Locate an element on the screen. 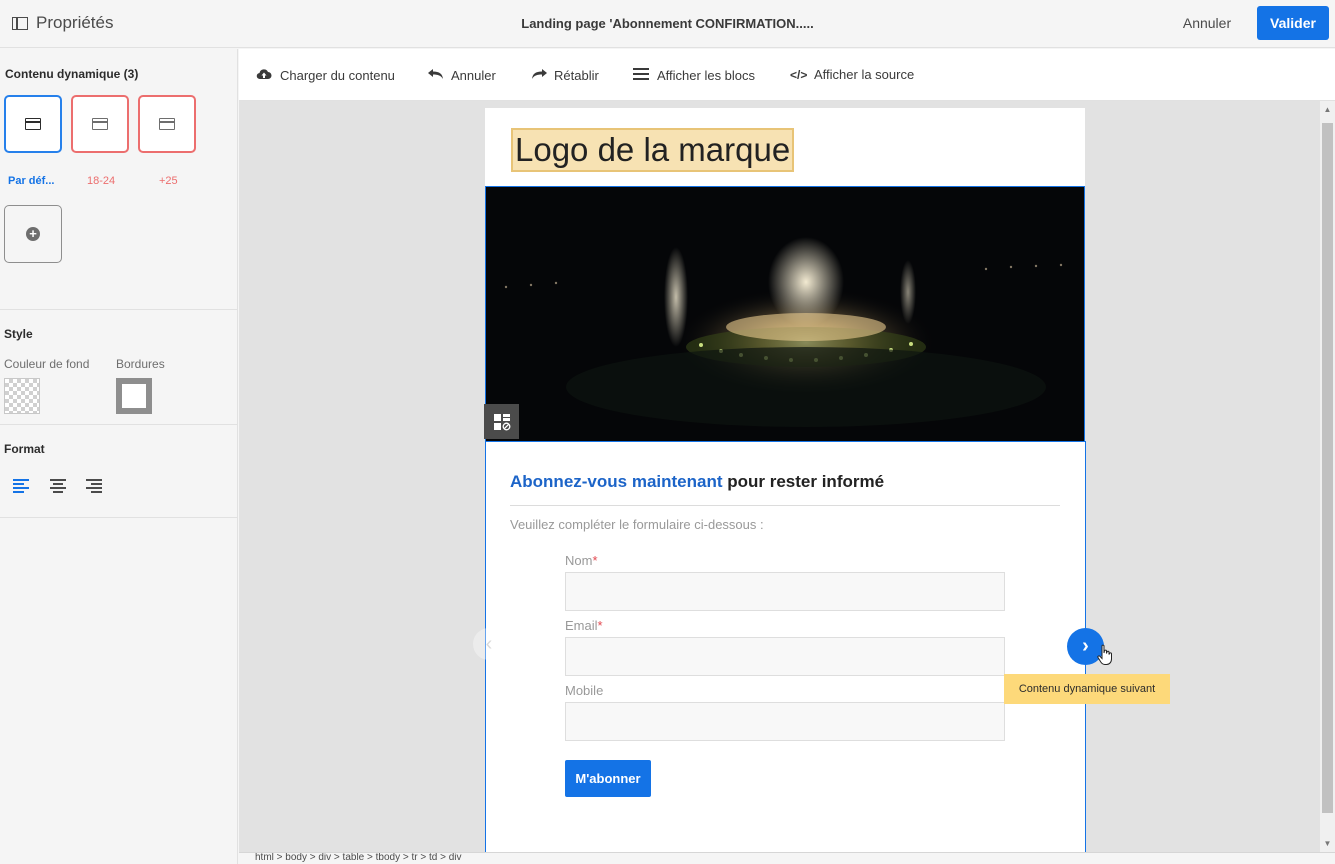 Image resolution: width=1335 pixels, height=864 pixels. name-label: Nom* is located at coordinates (581, 560).